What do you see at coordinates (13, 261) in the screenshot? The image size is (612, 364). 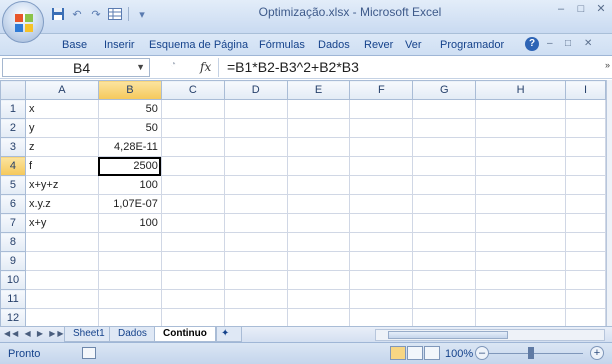 I see `row-header: 9` at bounding box center [13, 261].